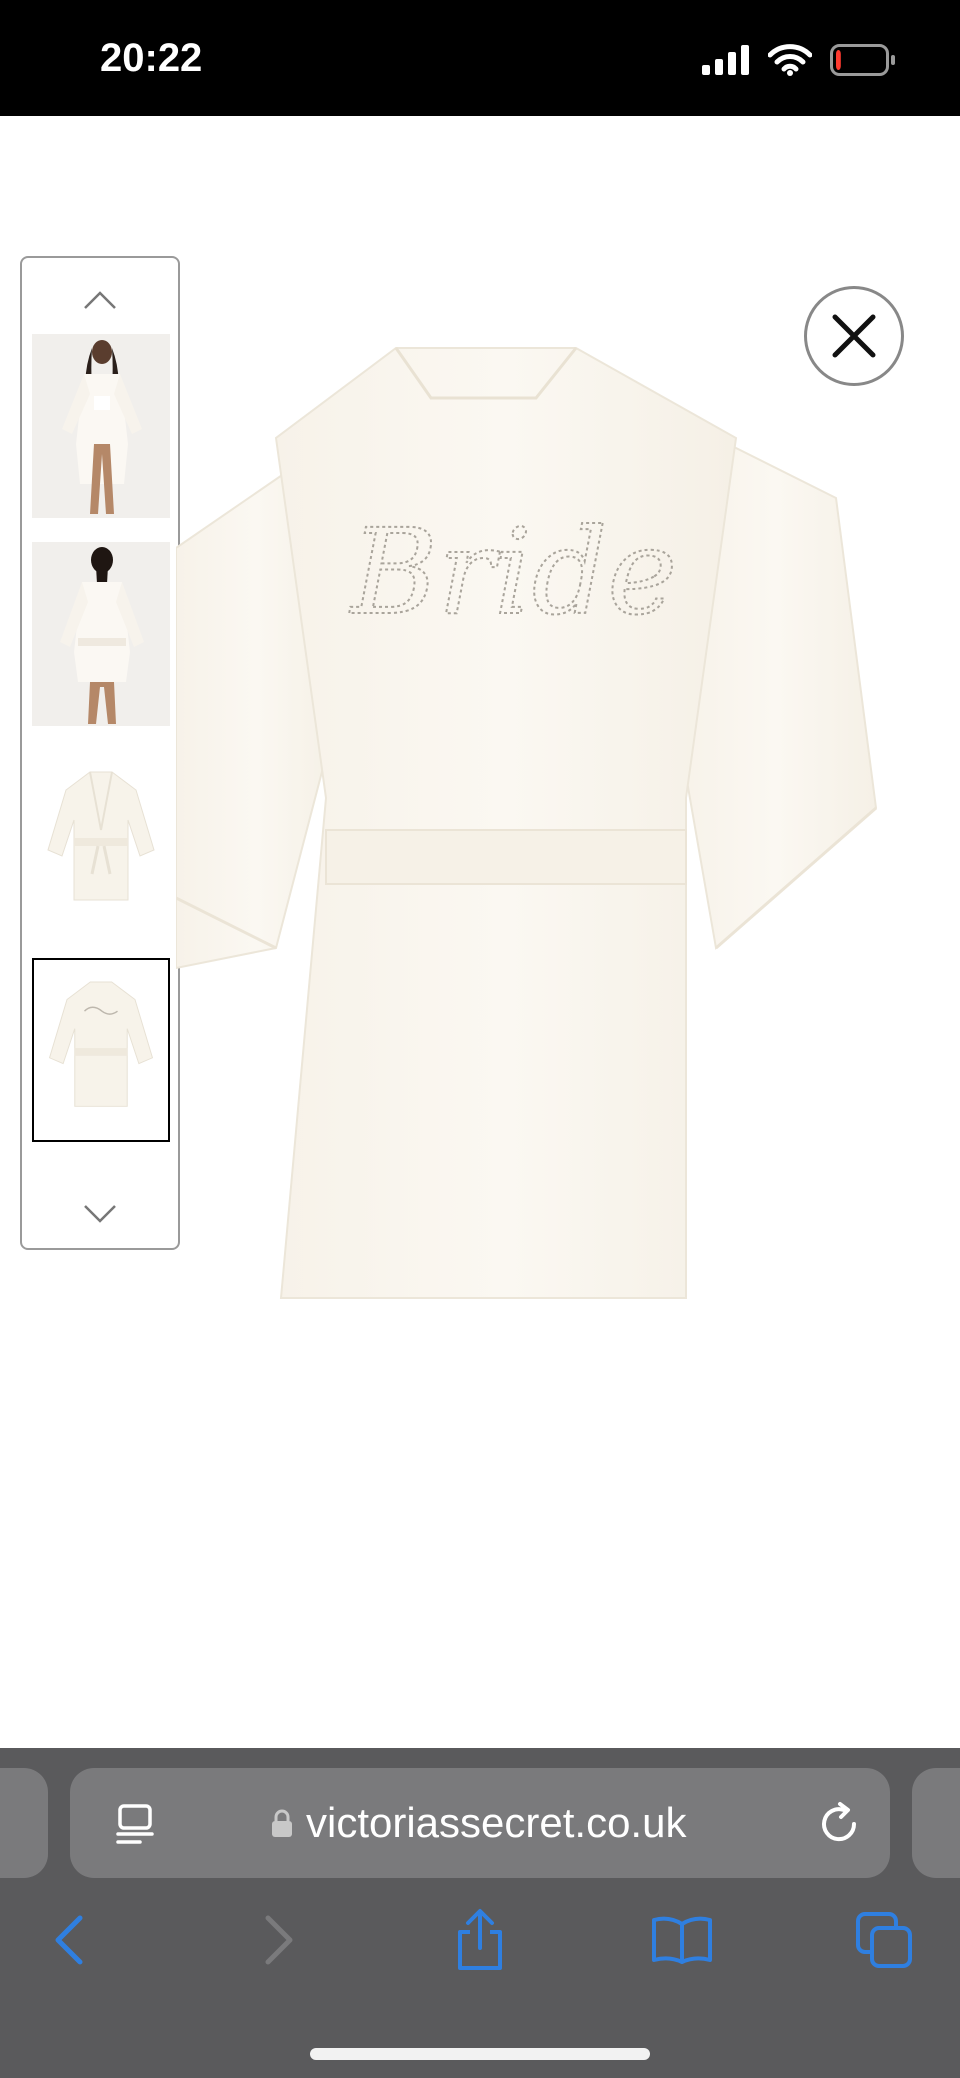  I want to click on thumbnail-robe-front, so click(101, 842).